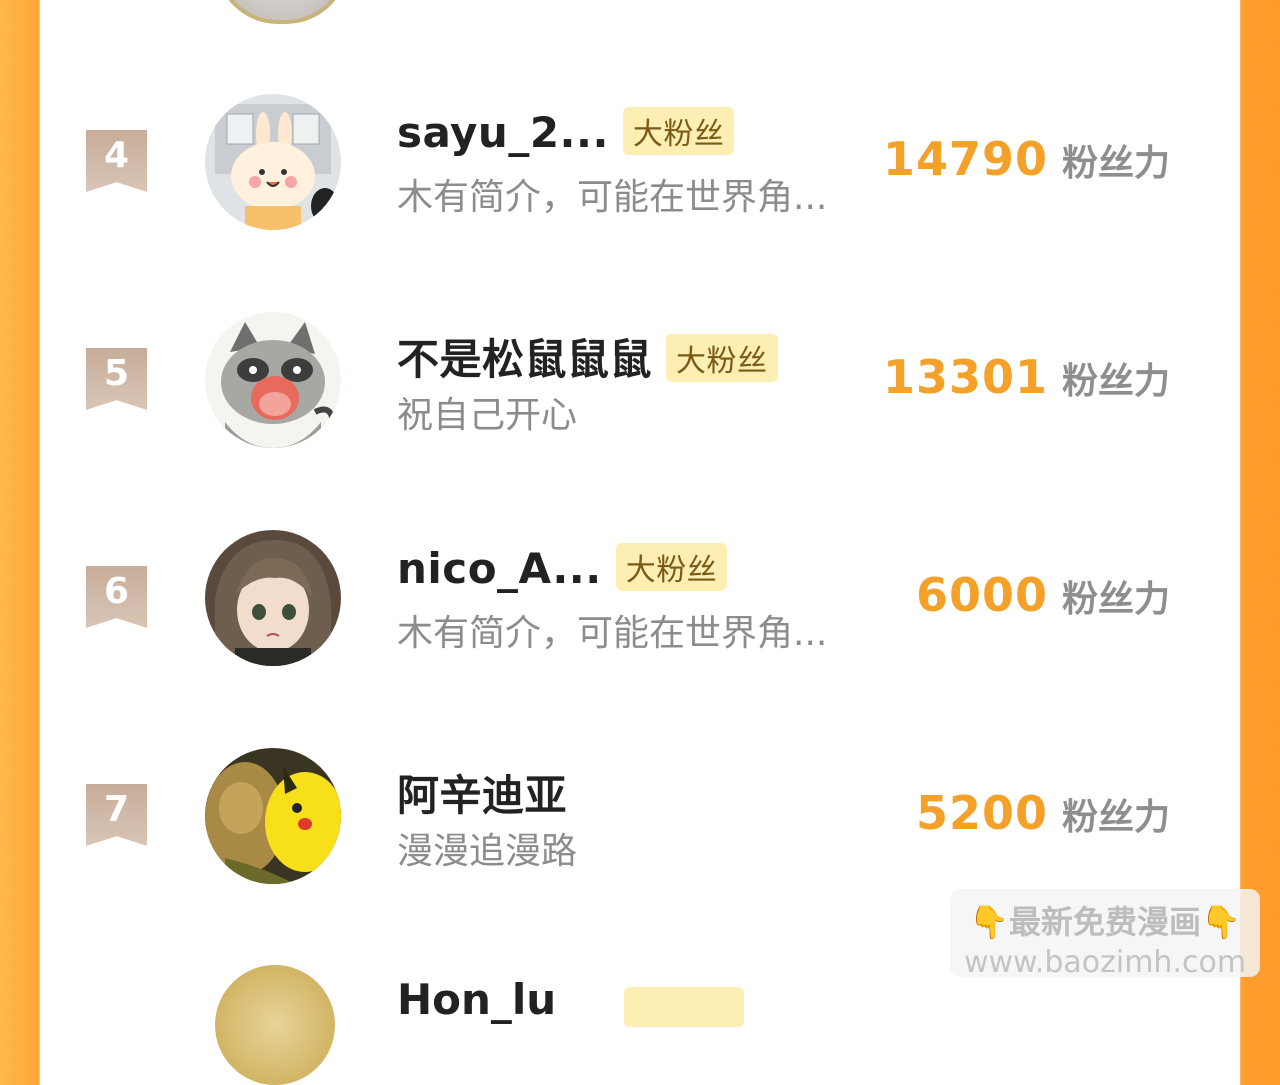 This screenshot has height=1085, width=1280. What do you see at coordinates (273, 380) in the screenshot?
I see `raccoon-avatar-icon` at bounding box center [273, 380].